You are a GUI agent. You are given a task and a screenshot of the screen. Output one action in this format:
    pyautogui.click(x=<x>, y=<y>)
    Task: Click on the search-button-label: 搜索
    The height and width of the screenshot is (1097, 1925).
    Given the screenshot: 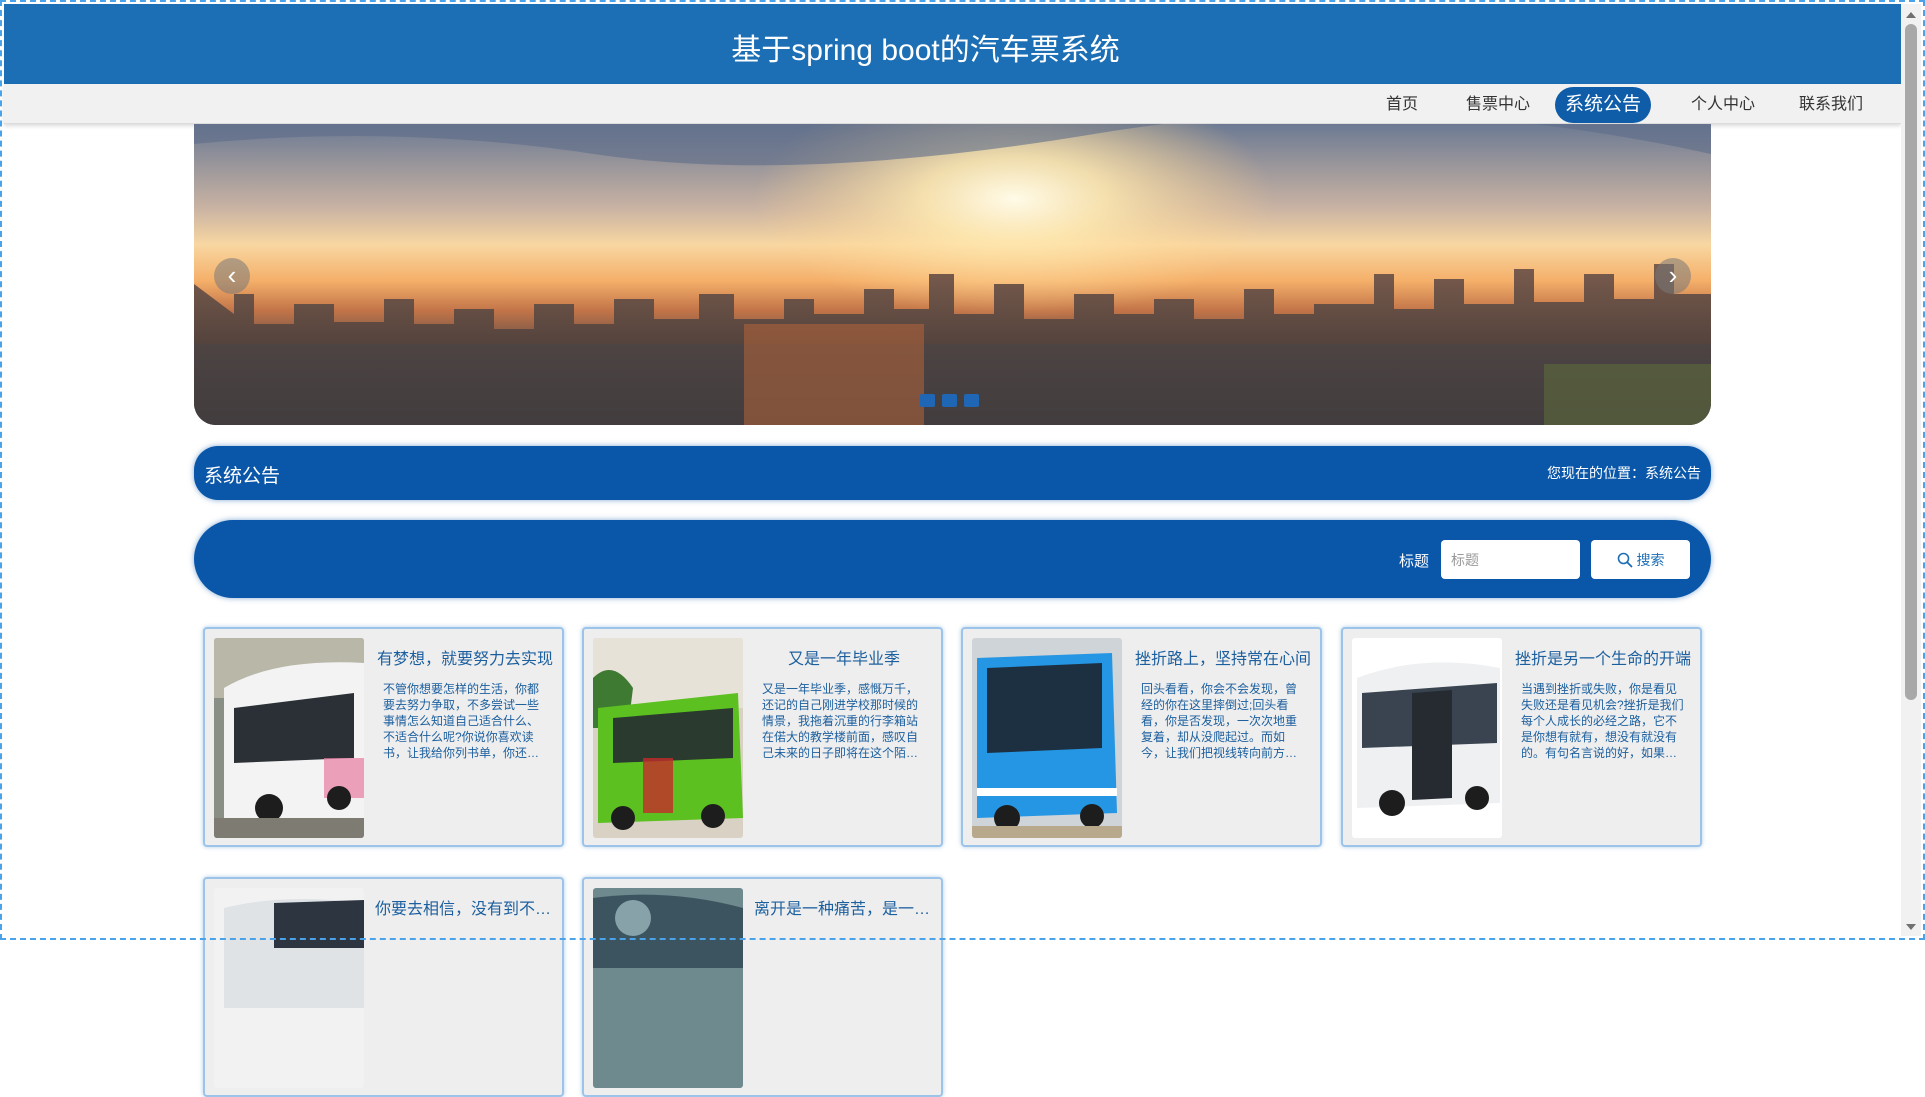 What is the action you would take?
    pyautogui.click(x=1650, y=559)
    